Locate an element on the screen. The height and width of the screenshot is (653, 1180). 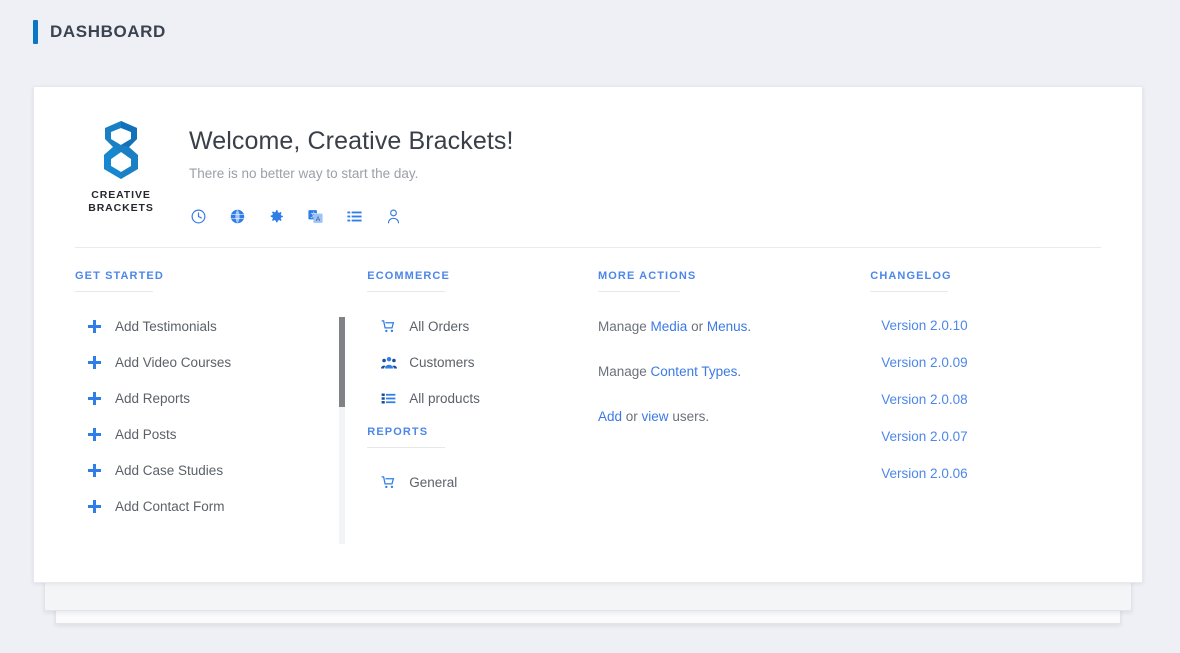
list-item: All products is located at coordinates (489, 398).